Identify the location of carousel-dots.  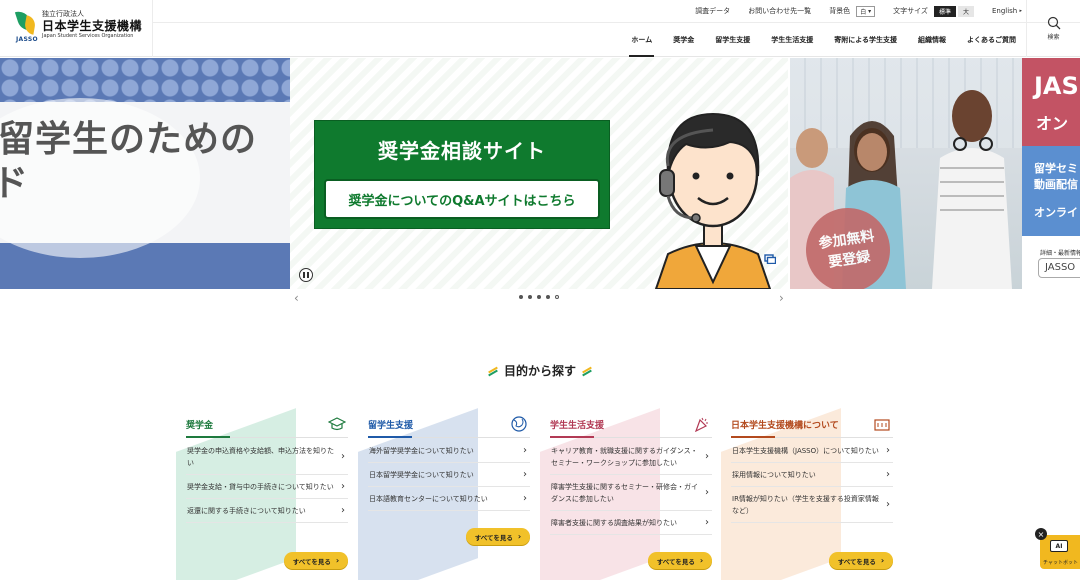
(541, 297).